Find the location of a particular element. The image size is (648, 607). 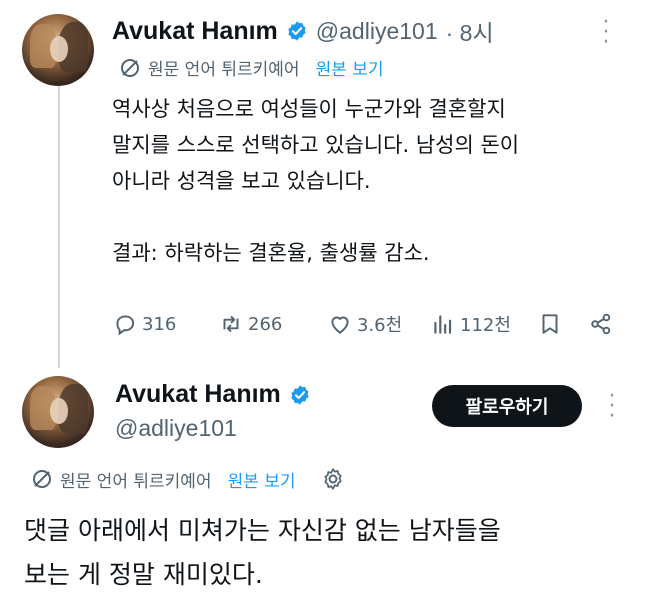

reply-button: 316 is located at coordinates (144, 324).